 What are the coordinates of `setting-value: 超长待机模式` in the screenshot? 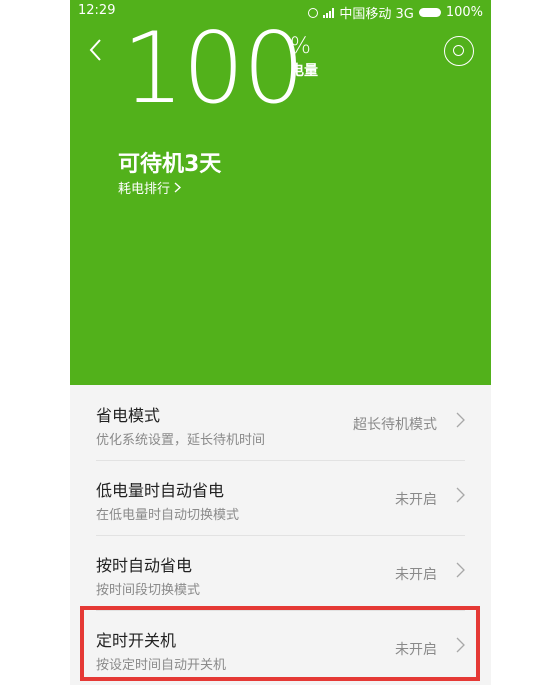 It's located at (395, 425).